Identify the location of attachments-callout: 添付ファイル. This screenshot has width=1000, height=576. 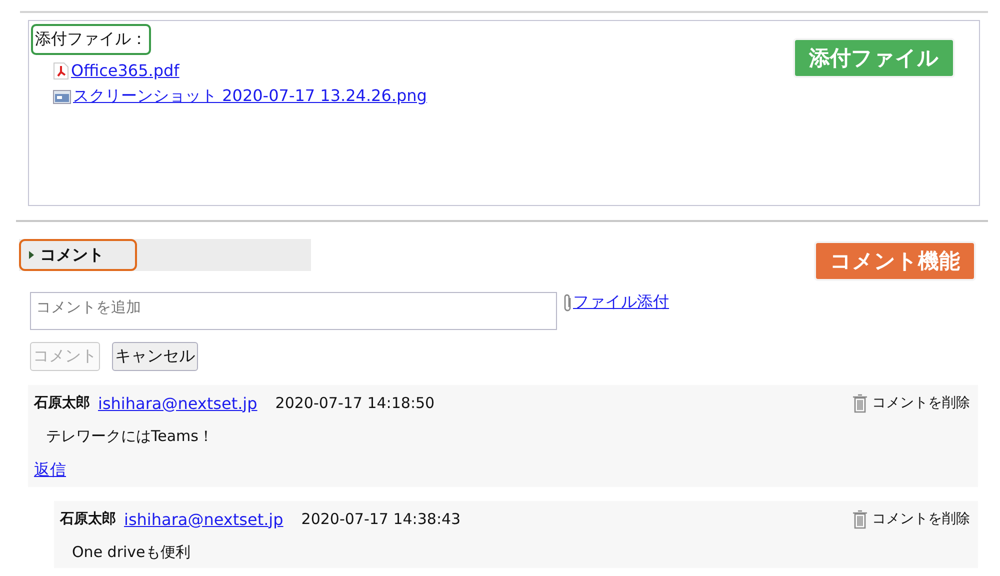
(874, 58).